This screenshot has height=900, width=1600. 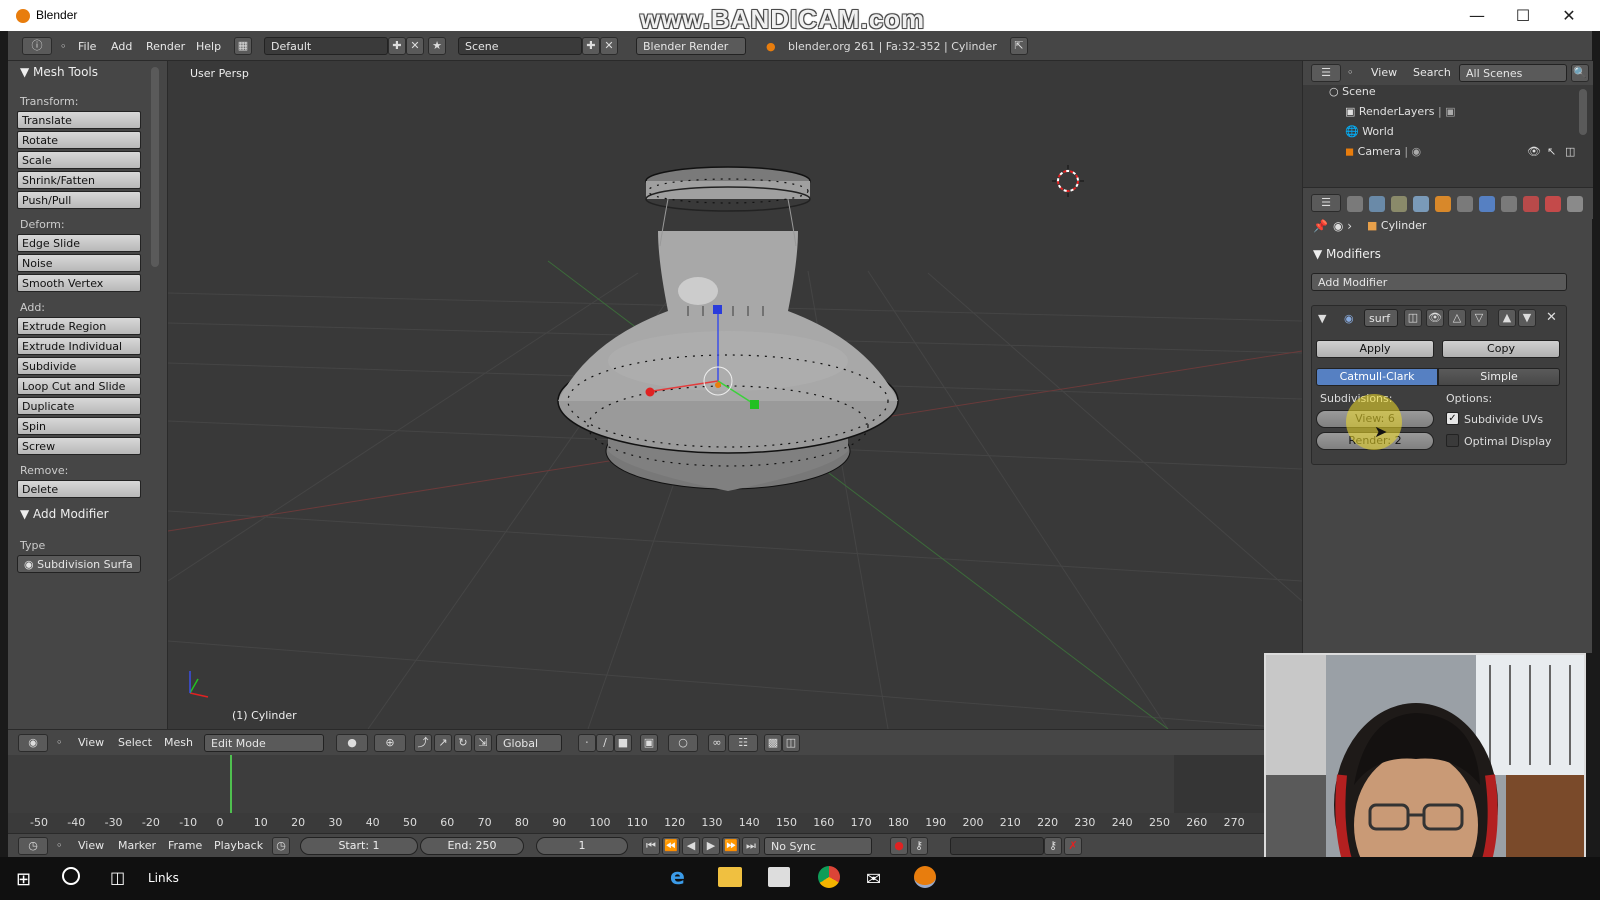 What do you see at coordinates (1399, 204) in the screenshot?
I see `scene-tab-icon` at bounding box center [1399, 204].